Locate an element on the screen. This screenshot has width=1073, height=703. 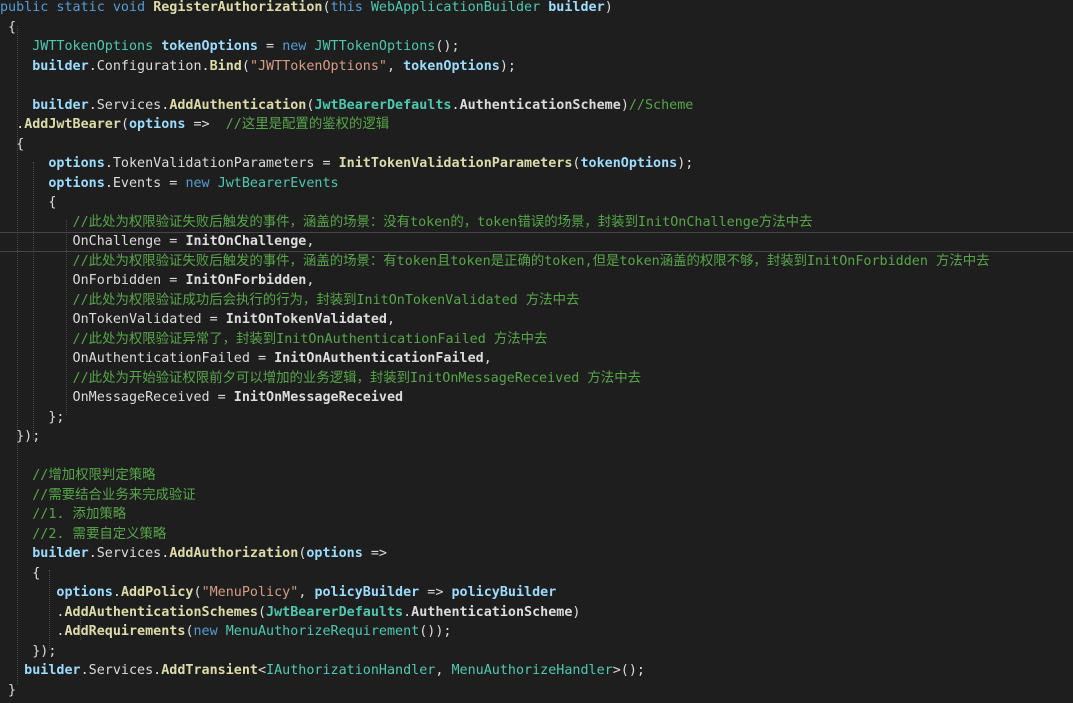
code-line: }; is located at coordinates (536, 418).